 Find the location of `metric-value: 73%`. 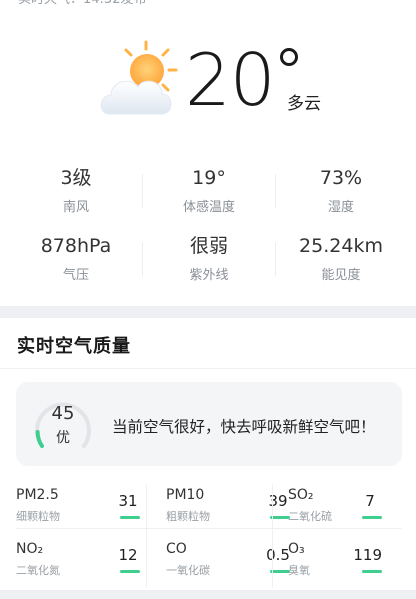

metric-value: 73% is located at coordinates (341, 178).